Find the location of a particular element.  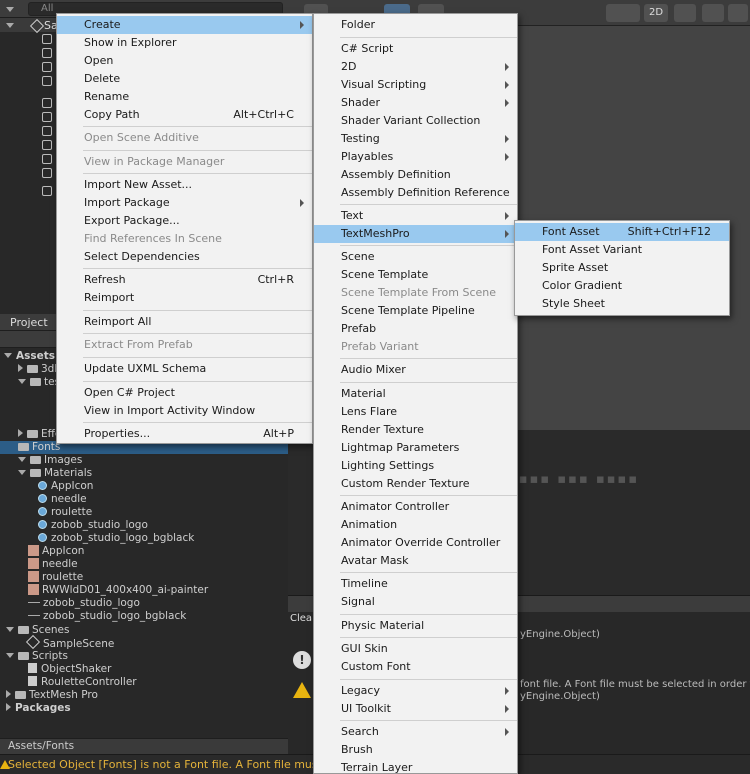

context-menu-item-properties: Properties... Alt+P is located at coordinates (184, 434).